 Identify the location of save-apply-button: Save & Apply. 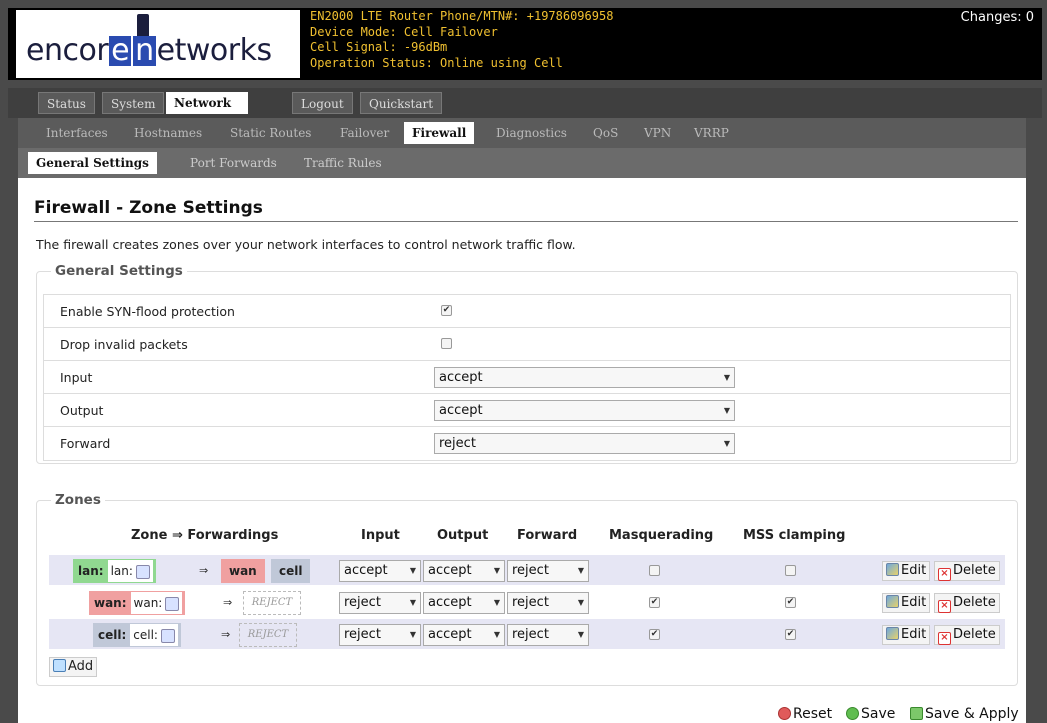
(963, 714).